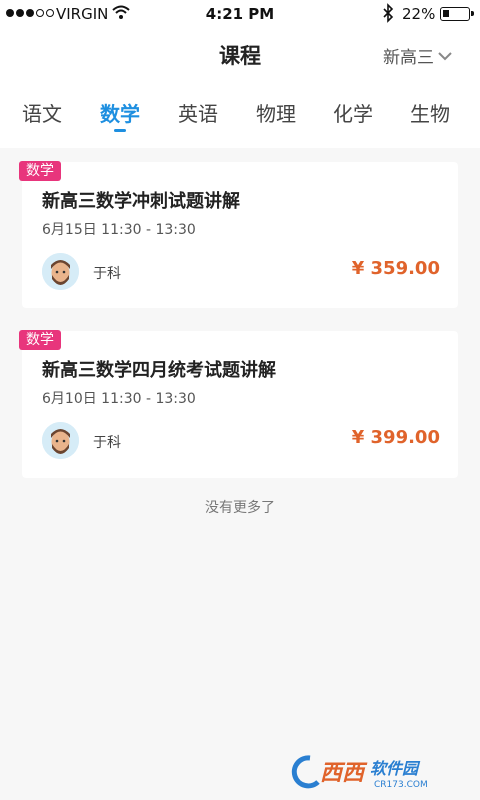  What do you see at coordinates (198, 112) in the screenshot?
I see `tab-english: 英语` at bounding box center [198, 112].